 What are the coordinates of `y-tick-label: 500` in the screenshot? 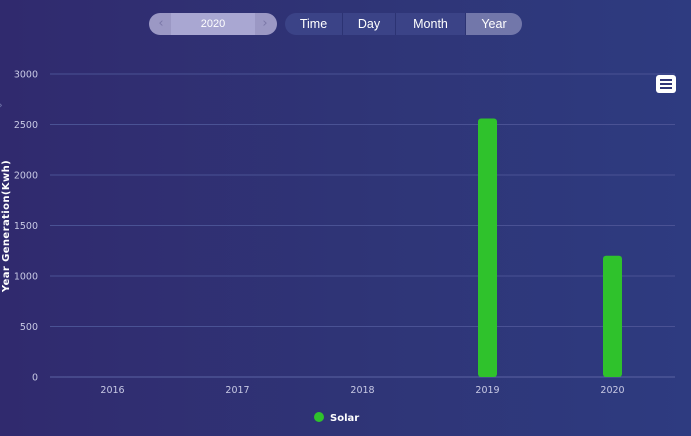 It's located at (29, 327).